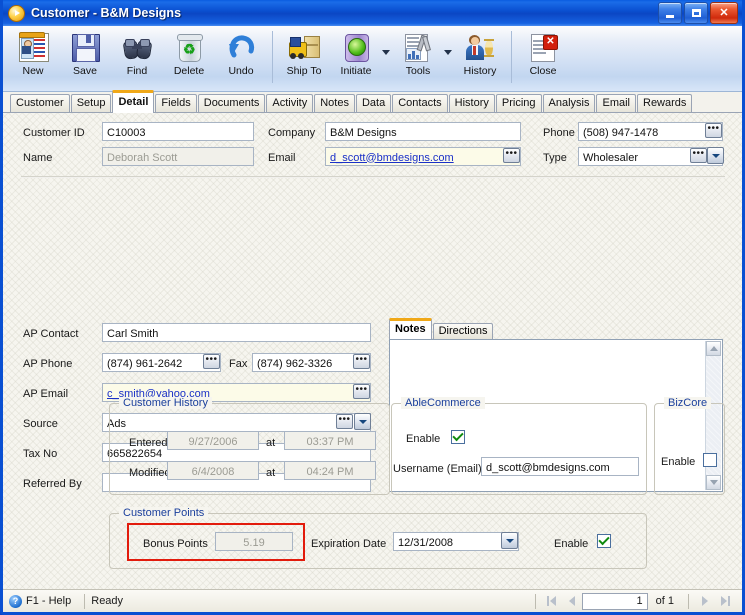  Describe the element at coordinates (356, 53) in the screenshot. I see `initiate-button: Initiate` at that location.